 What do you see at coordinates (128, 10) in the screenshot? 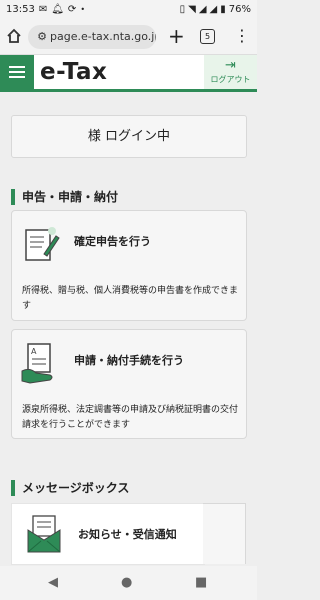
I see `status-bar: 13:53 ✉ 🔔︎ ⟳ • ▯ ◥ ◢ ◢ ▮ 76%` at bounding box center [128, 10].